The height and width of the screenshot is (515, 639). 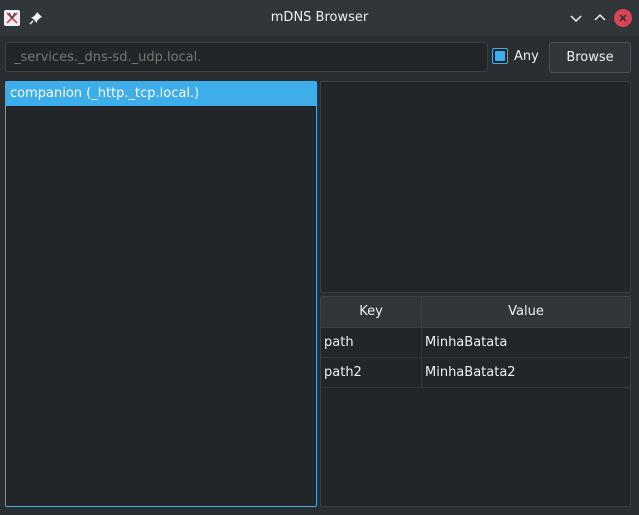 I want to click on table-cell-key: path2, so click(x=371, y=372).